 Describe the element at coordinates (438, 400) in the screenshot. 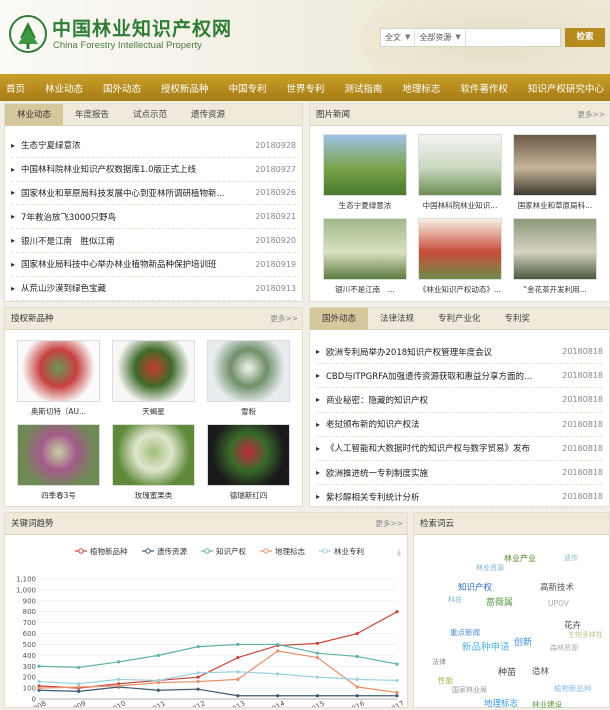

I see `list-item-title: 商业秘密：隐藏的知识产权` at that location.